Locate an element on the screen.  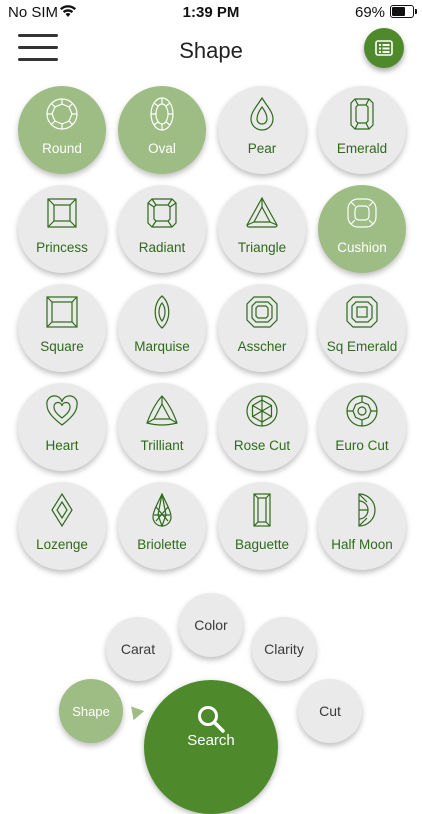
search-label: Search is located at coordinates (211, 740).